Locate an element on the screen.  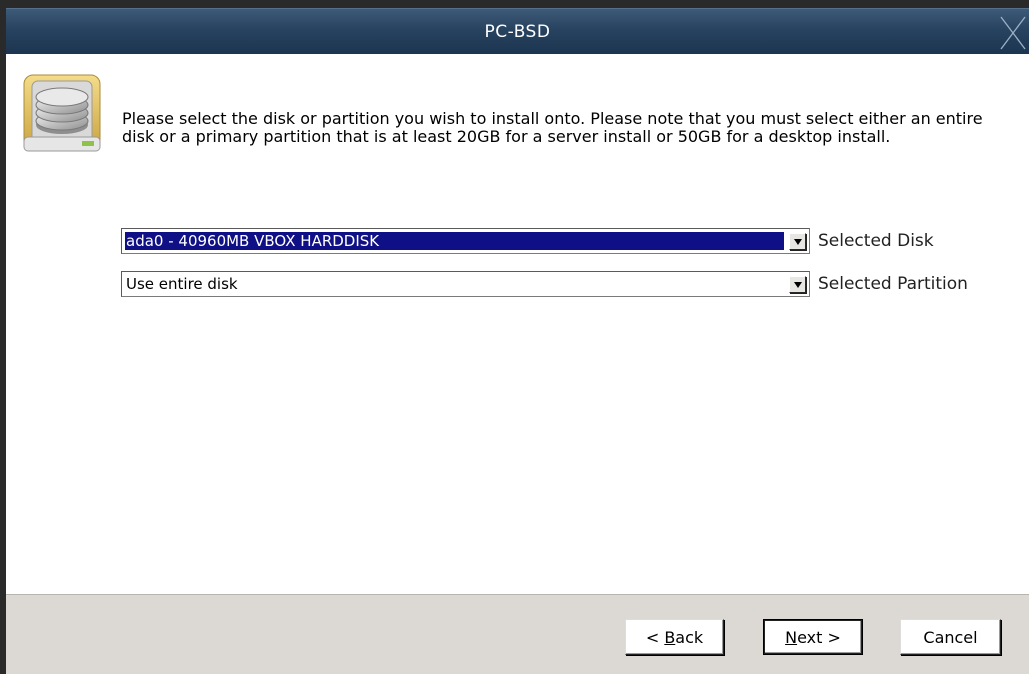
back-label-rest: ack is located at coordinates (689, 637).